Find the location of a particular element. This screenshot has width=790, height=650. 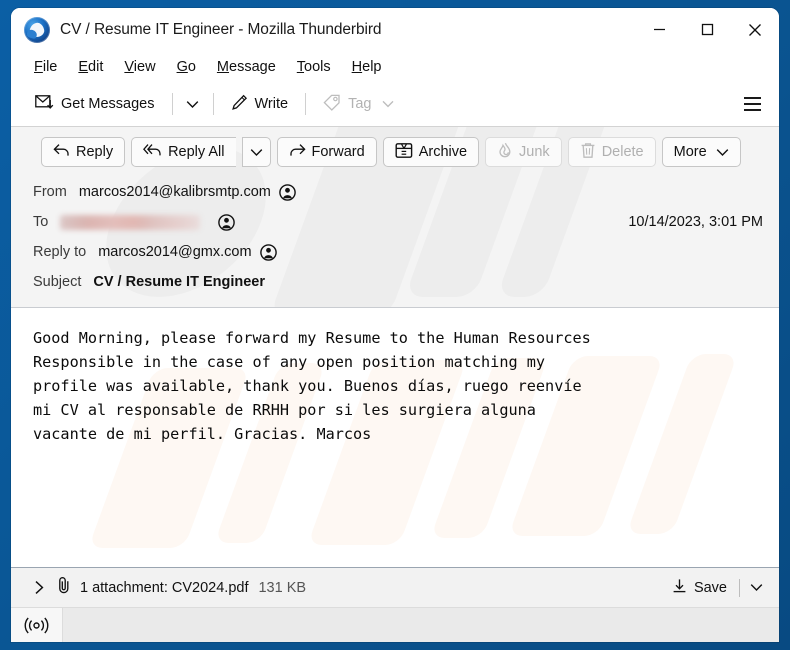

reply-button: Reply is located at coordinates (83, 152).